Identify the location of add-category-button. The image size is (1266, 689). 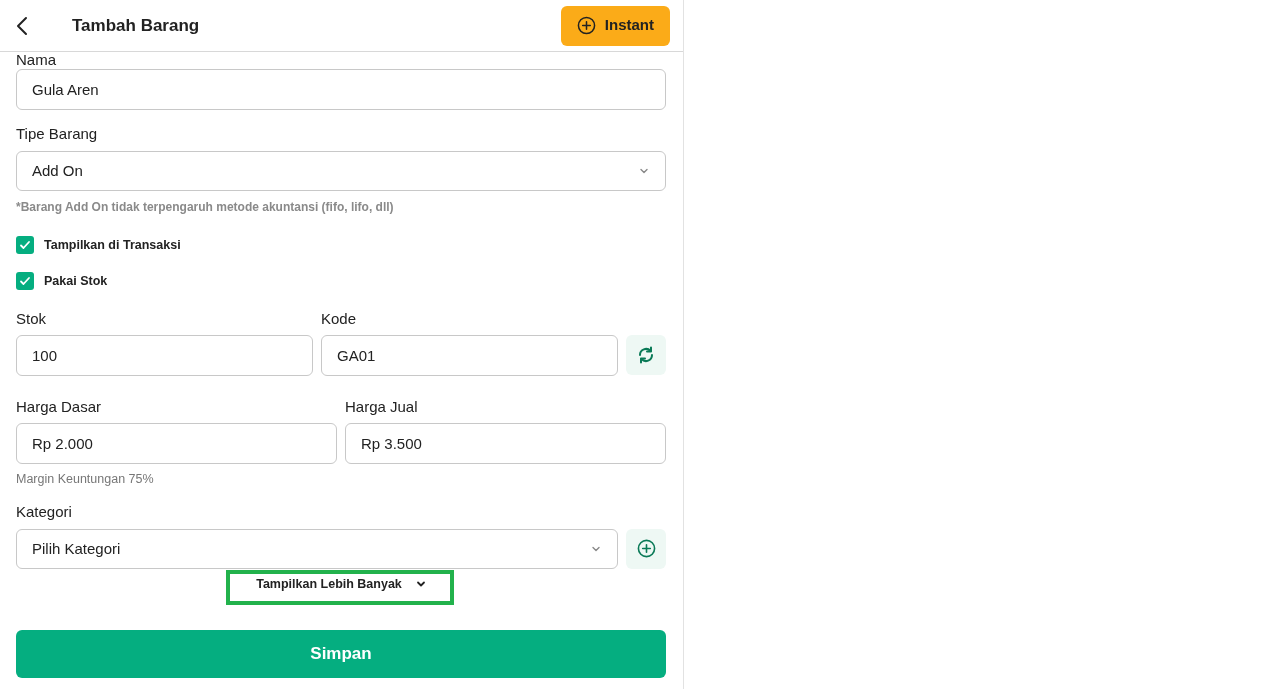
(646, 548).